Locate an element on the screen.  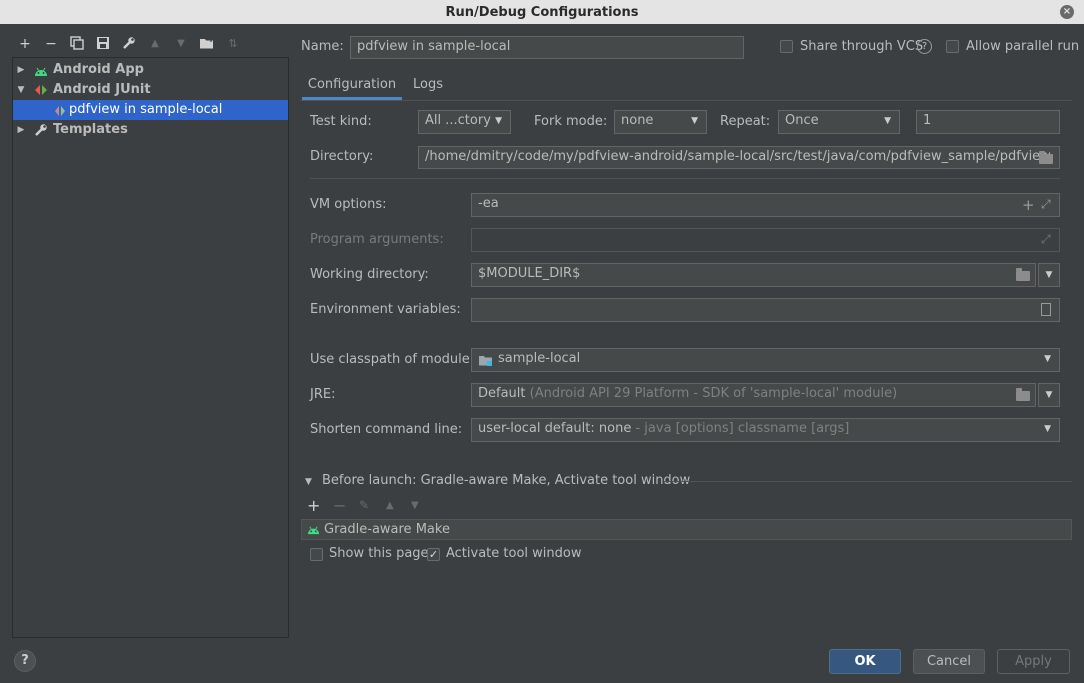
classpath-value: sample-local is located at coordinates (539, 358).